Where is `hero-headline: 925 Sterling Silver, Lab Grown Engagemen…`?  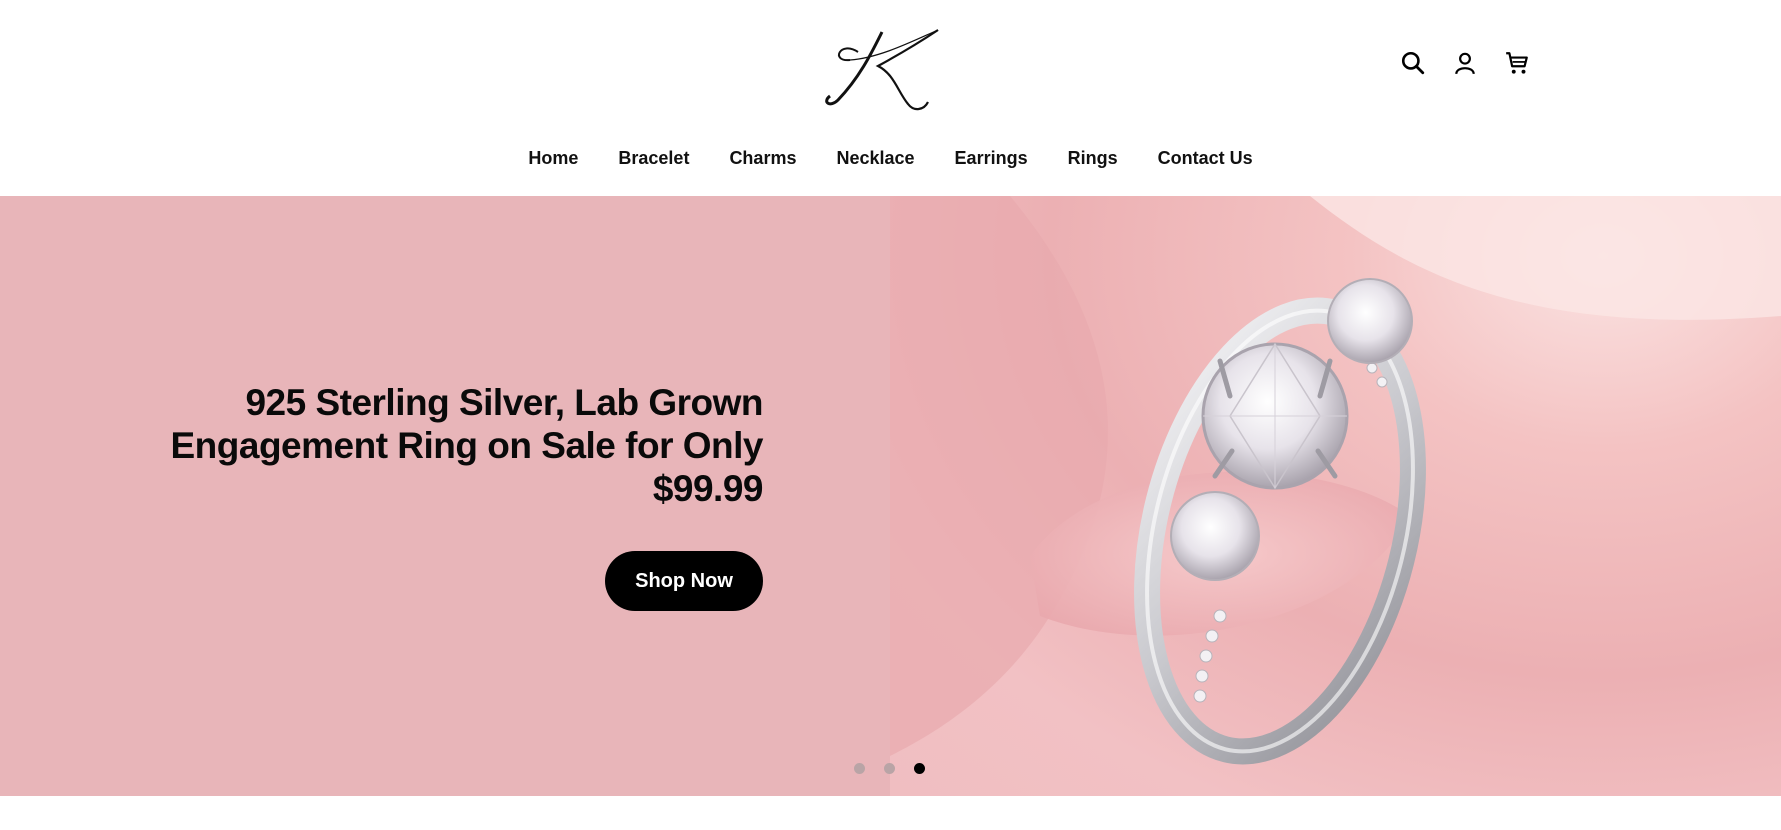 hero-headline: 925 Sterling Silver, Lab Grown Engagemen… is located at coordinates (443, 445).